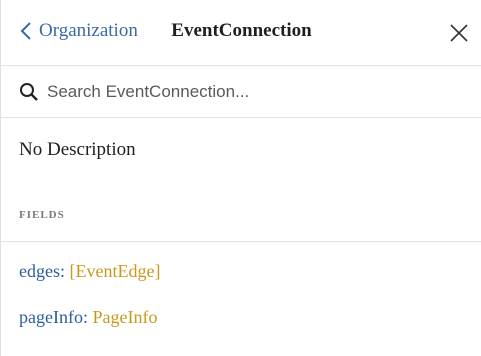  I want to click on field-name: edges, so click(39, 271).